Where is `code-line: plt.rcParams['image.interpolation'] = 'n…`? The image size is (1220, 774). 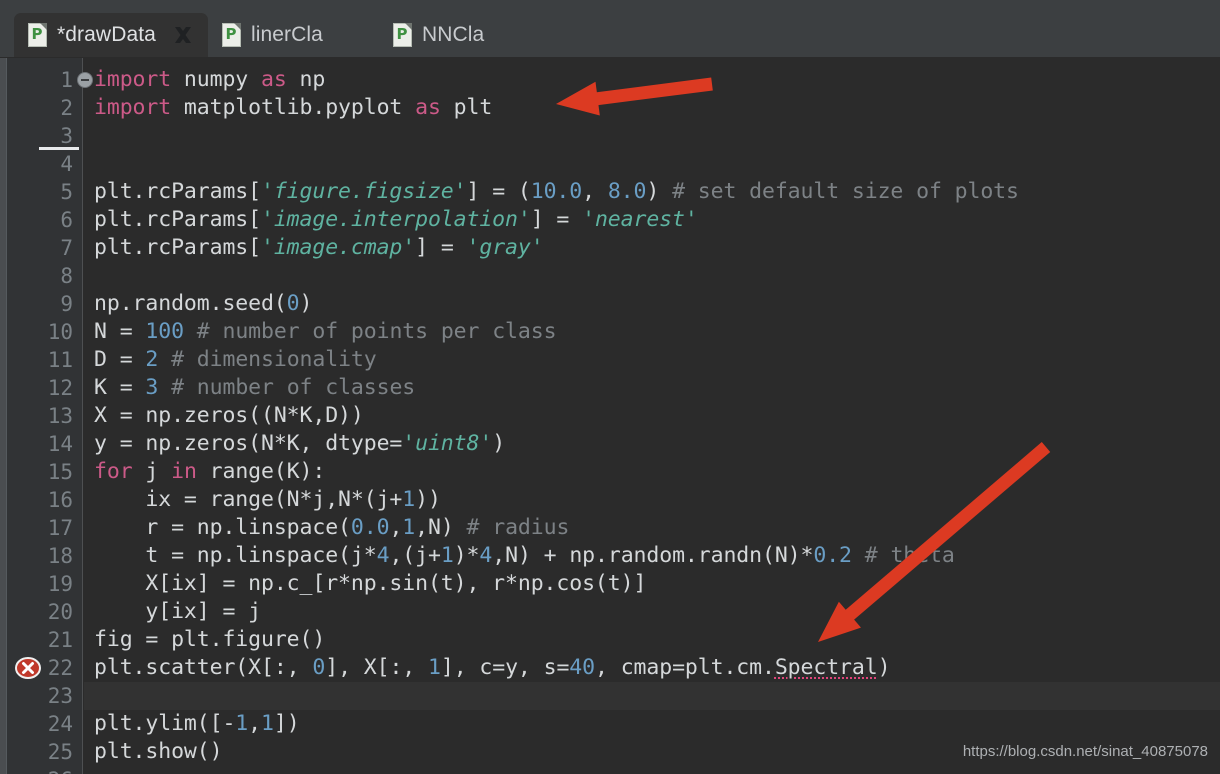
code-line: plt.rcParams['image.interpolation'] = 'n… is located at coordinates (396, 220).